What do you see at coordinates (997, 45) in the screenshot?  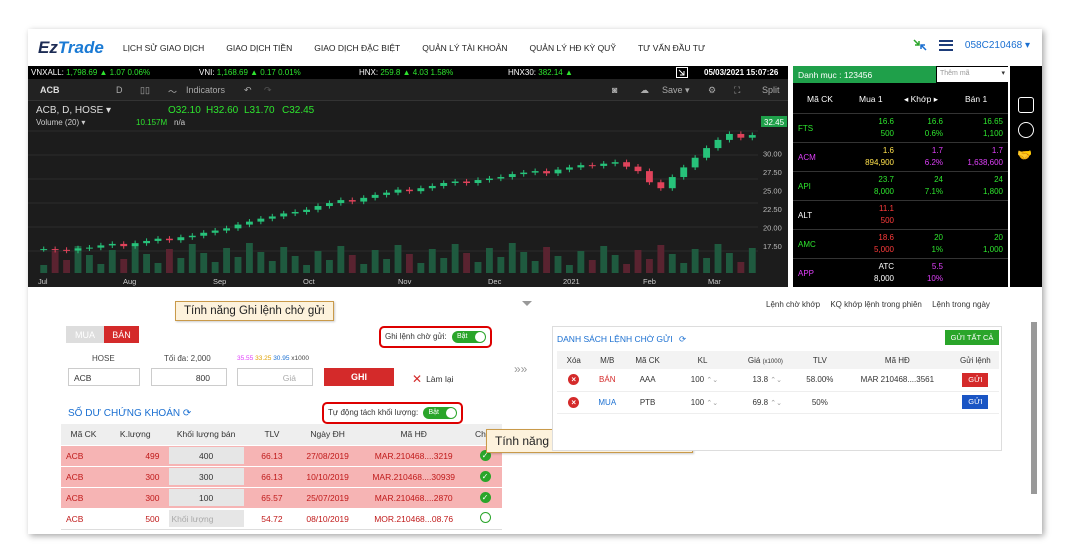 I see `account-selector: 058C210468 ▾` at bounding box center [997, 45].